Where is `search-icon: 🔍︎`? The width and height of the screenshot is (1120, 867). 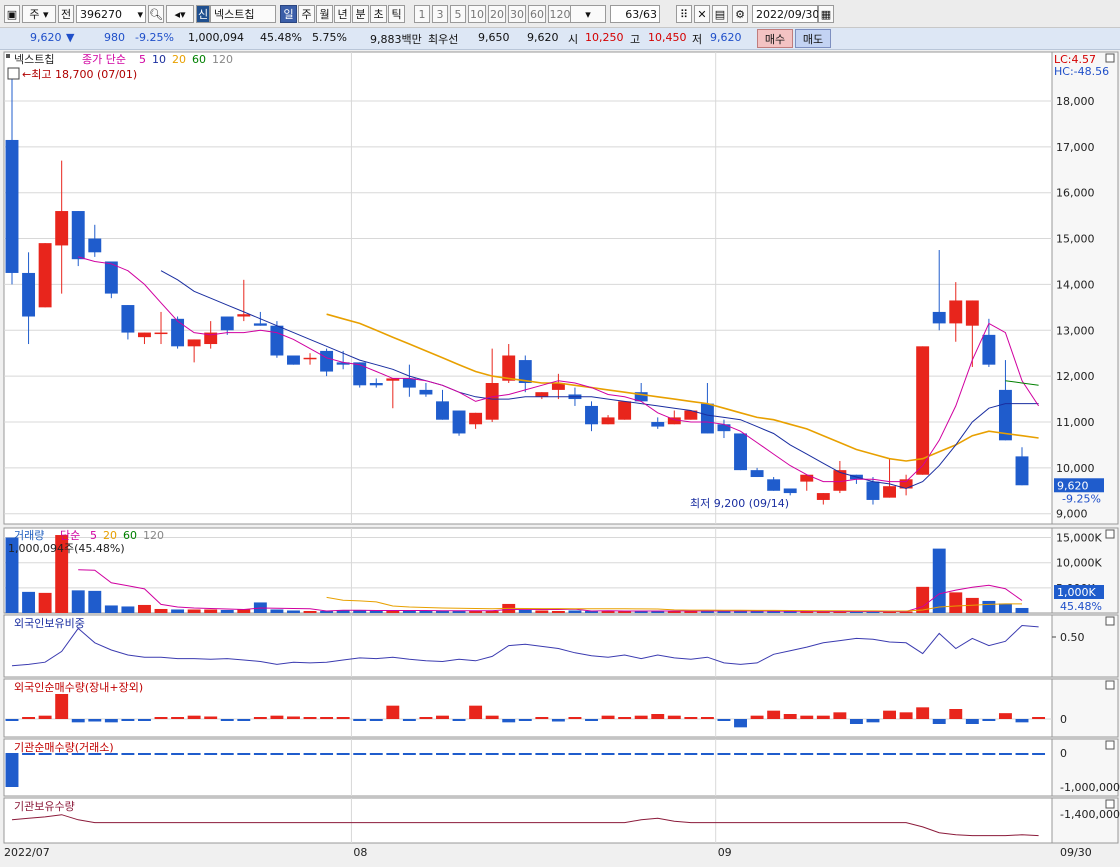
search-icon: 🔍︎ is located at coordinates (156, 14).